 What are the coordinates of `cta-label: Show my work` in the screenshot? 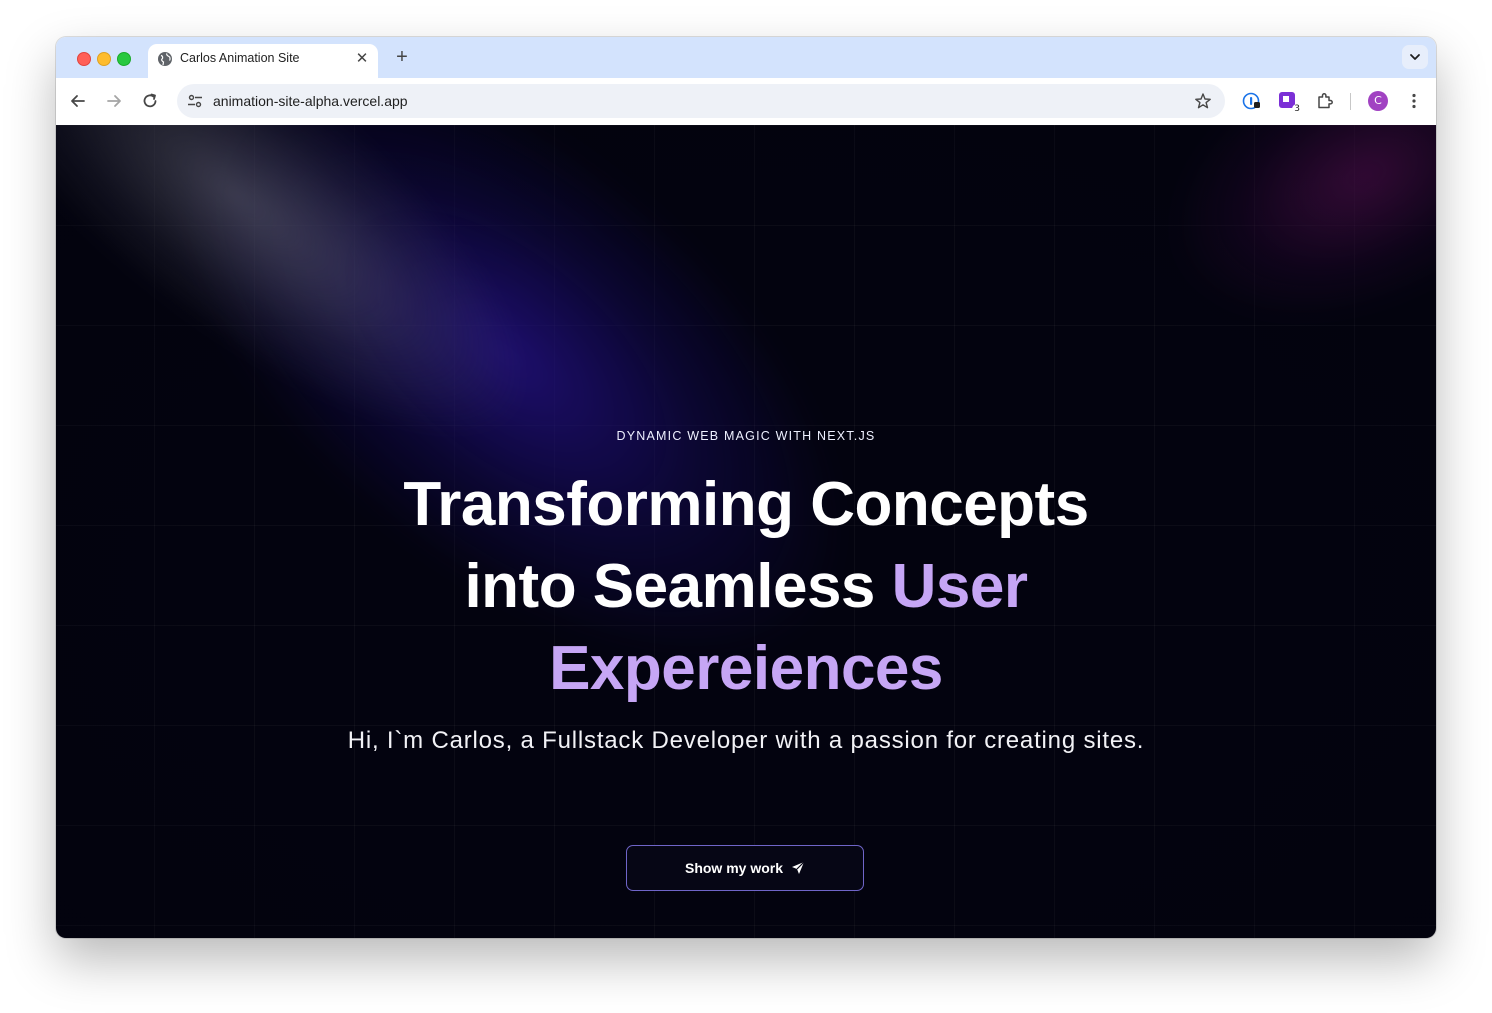 It's located at (734, 868).